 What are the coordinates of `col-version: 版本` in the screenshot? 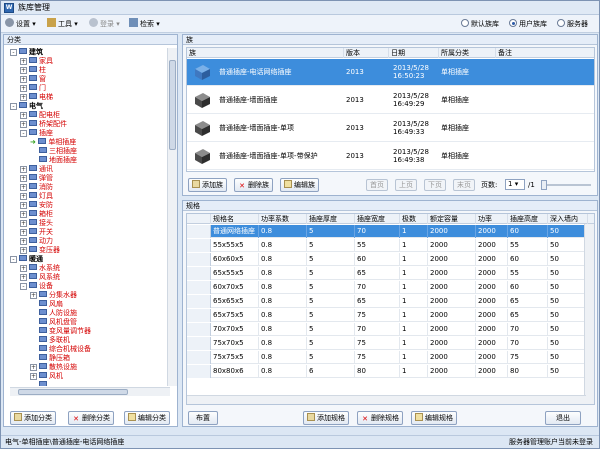 It's located at (366, 53).